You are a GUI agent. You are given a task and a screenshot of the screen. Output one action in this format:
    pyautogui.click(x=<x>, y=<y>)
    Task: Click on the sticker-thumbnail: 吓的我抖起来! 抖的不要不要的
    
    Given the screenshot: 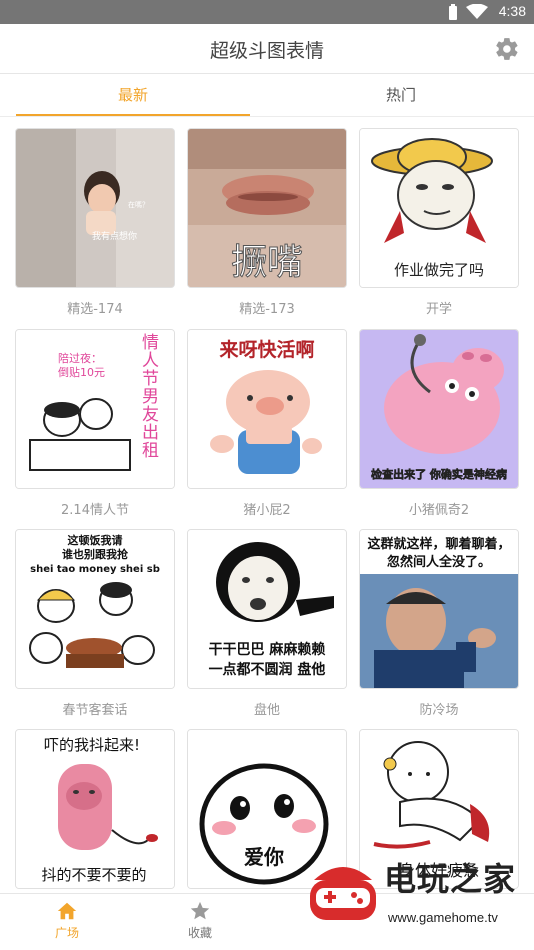 What is the action you would take?
    pyautogui.click(x=95, y=809)
    